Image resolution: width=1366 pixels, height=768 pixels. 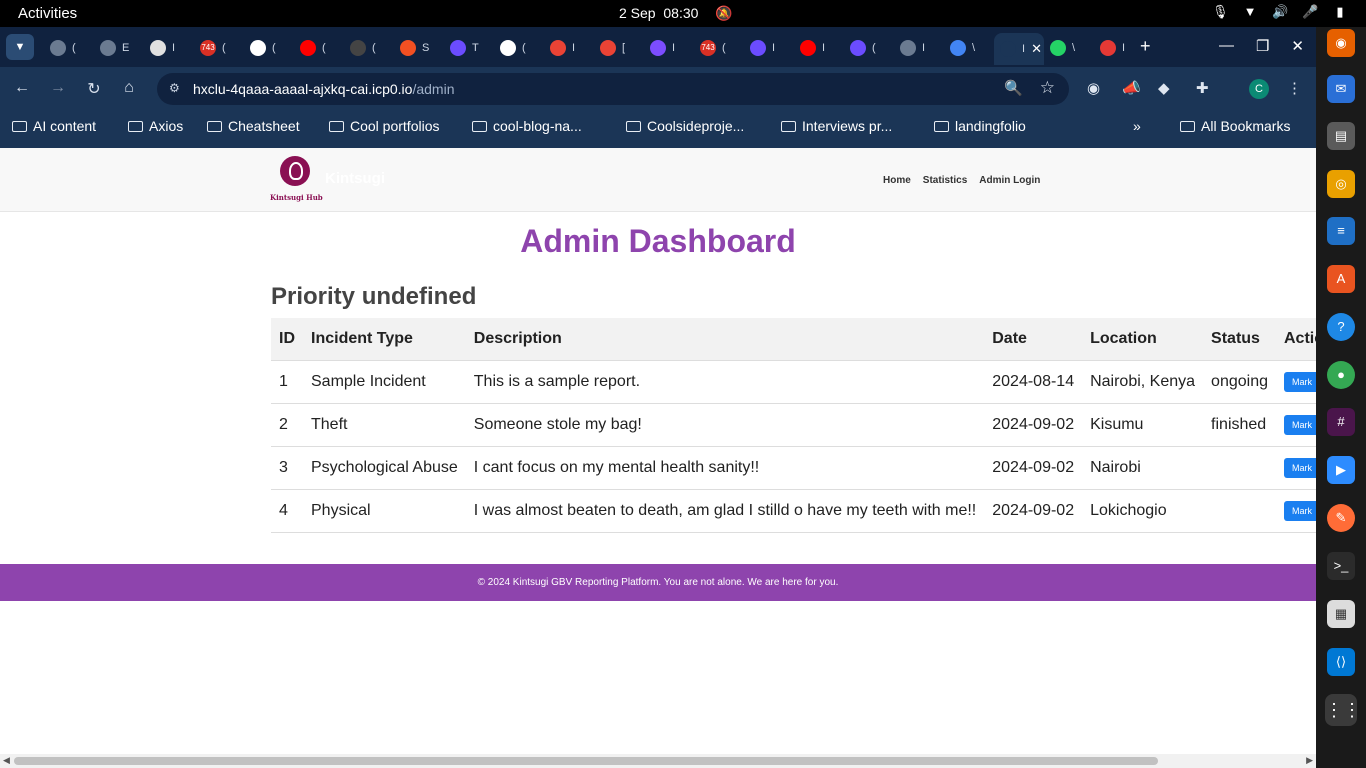 I want to click on system-tray: 🎙 ▼ 🔊 🎤 ▮, so click(x=1280, y=12).